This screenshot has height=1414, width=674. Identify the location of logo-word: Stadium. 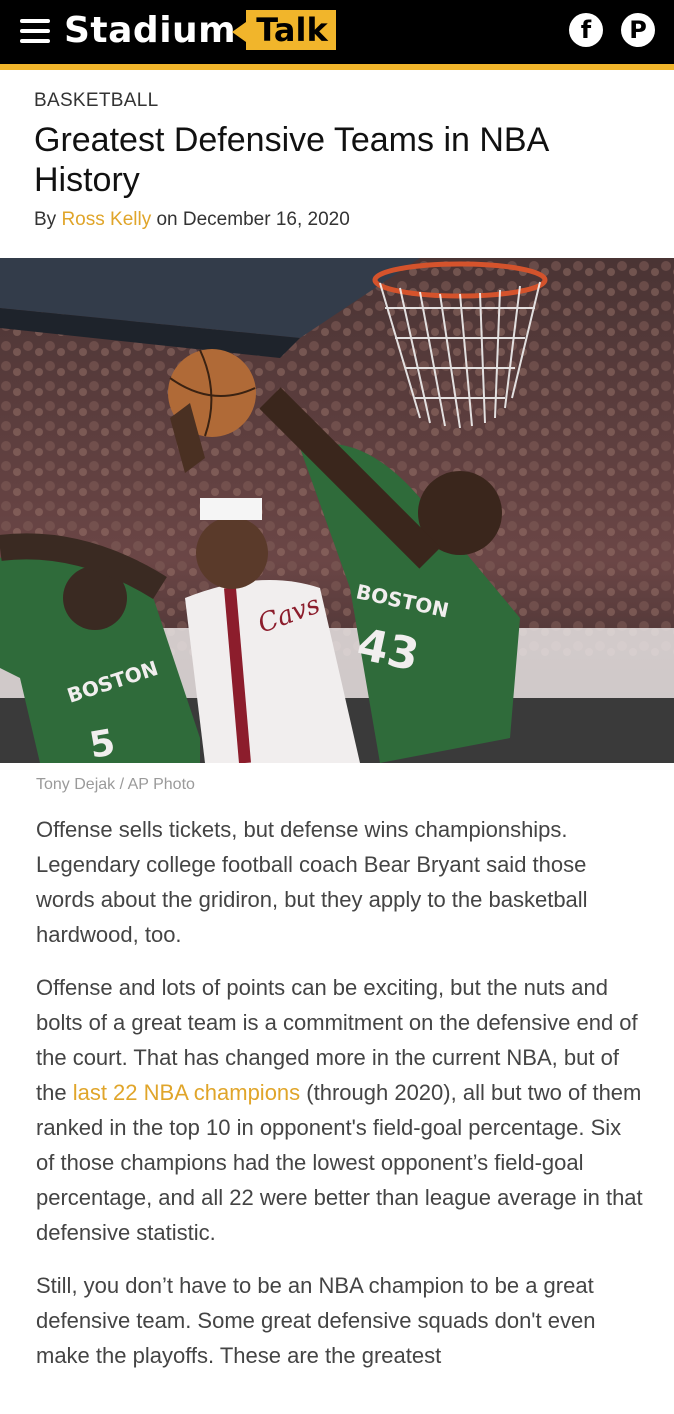
(150, 30).